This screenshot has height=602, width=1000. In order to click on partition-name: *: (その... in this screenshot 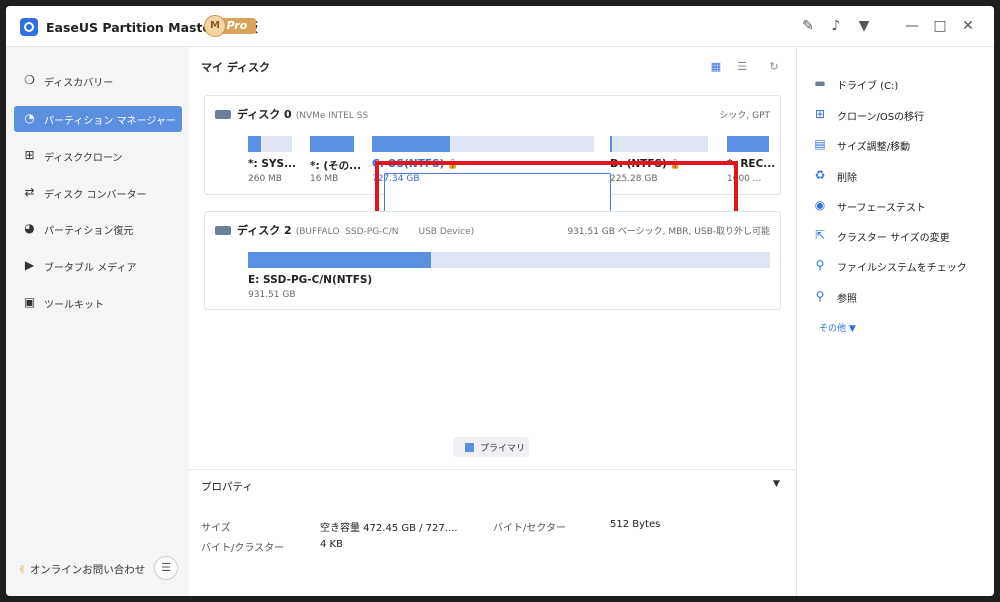, I will do `click(336, 166)`.